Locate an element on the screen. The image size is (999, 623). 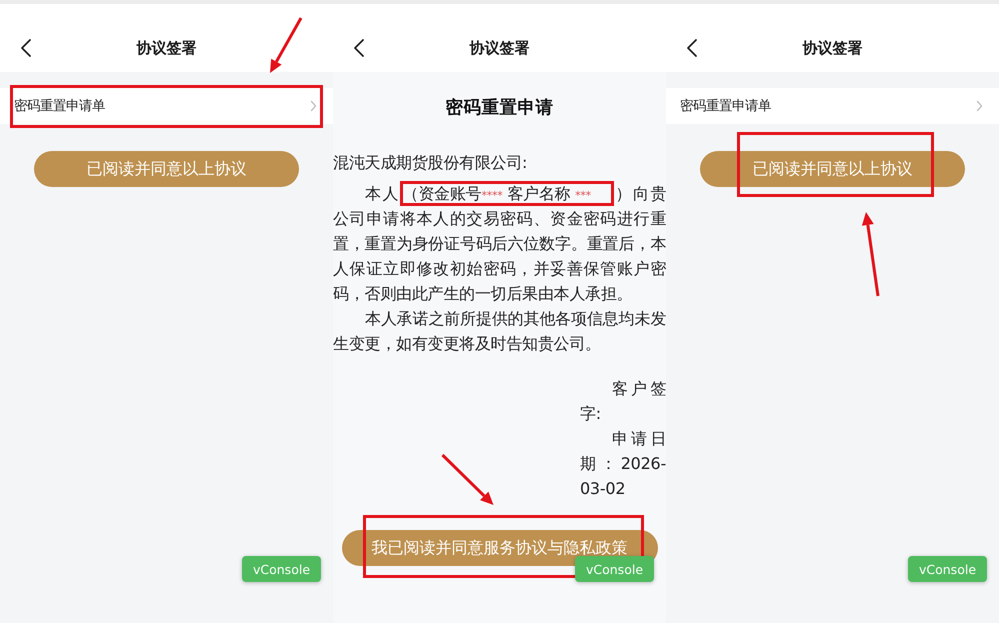
document-title: 密码重置申请 is located at coordinates (499, 108).